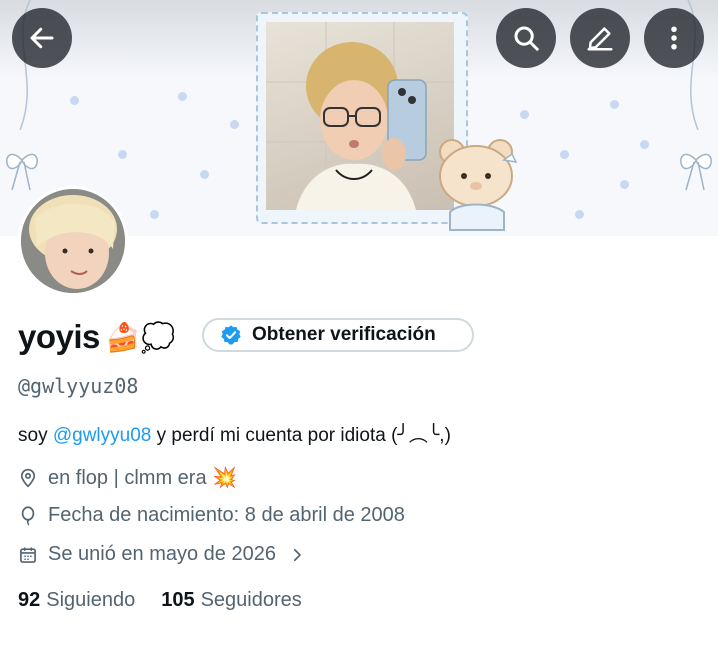  Describe the element at coordinates (28, 555) in the screenshot. I see `calendar-icon` at that location.